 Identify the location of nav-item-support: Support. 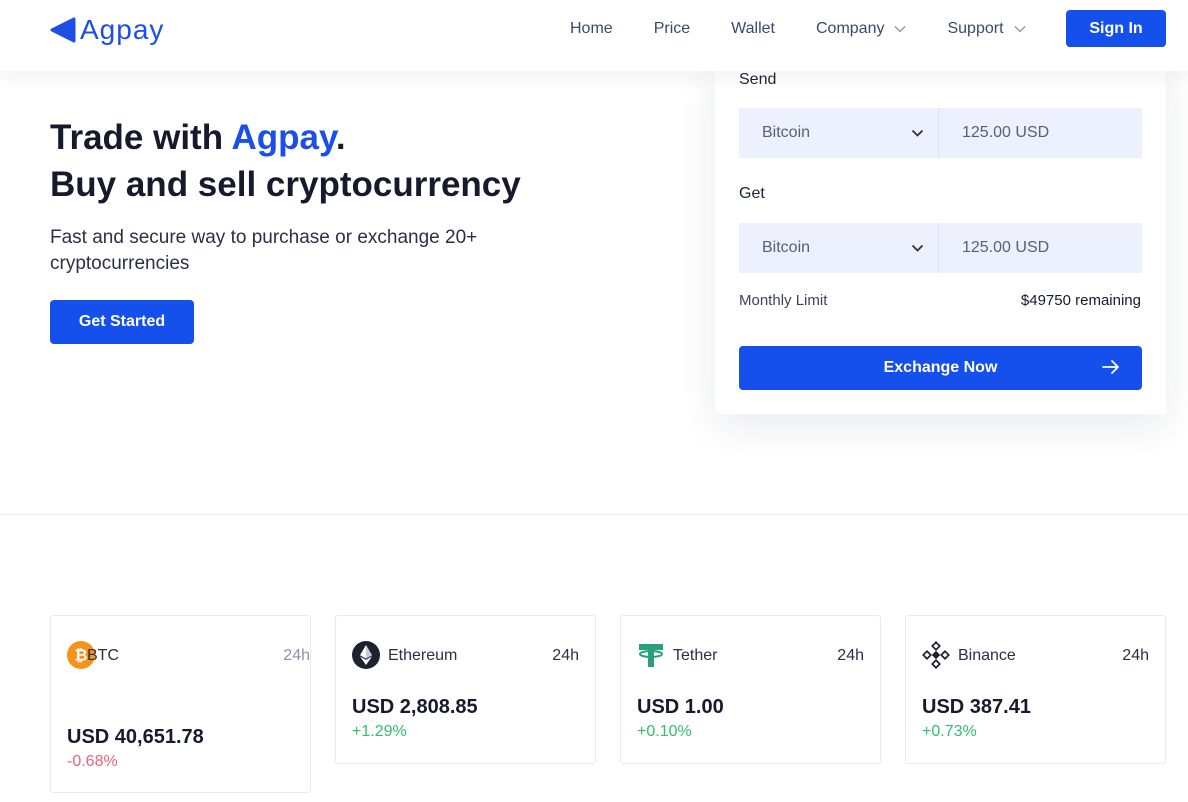
(986, 29).